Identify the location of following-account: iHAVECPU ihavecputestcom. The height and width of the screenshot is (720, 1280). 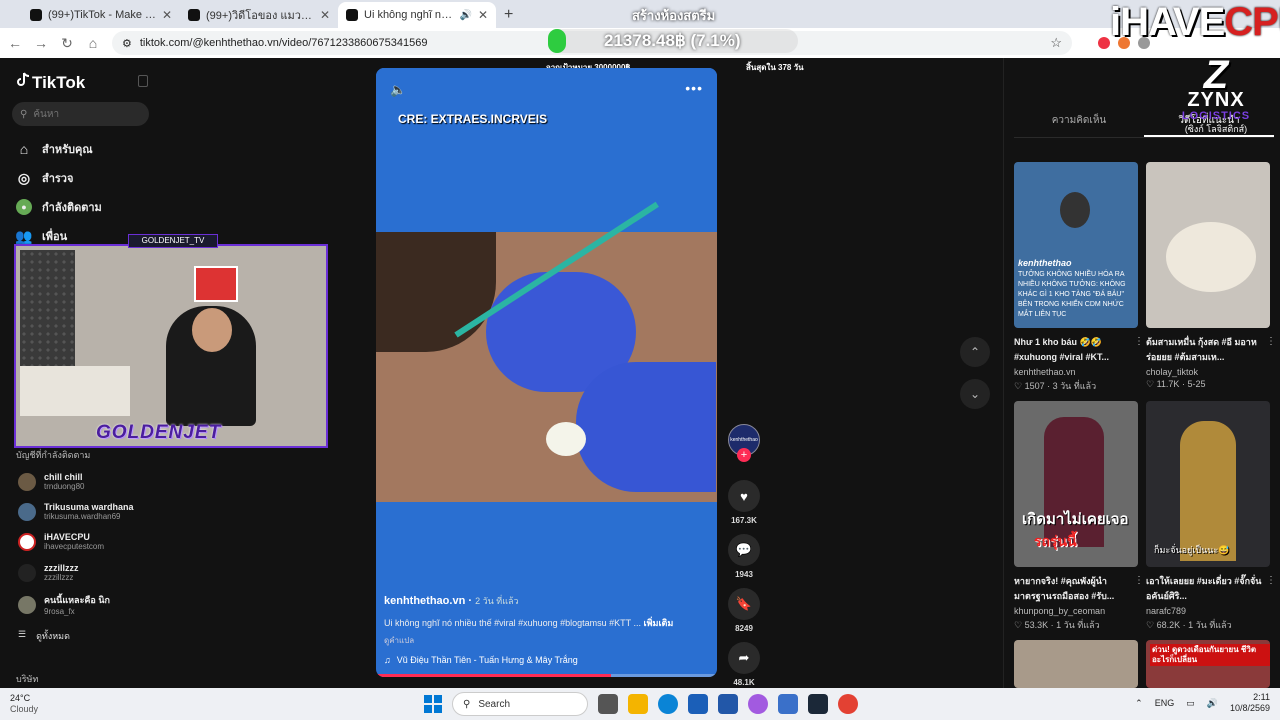
(61, 541).